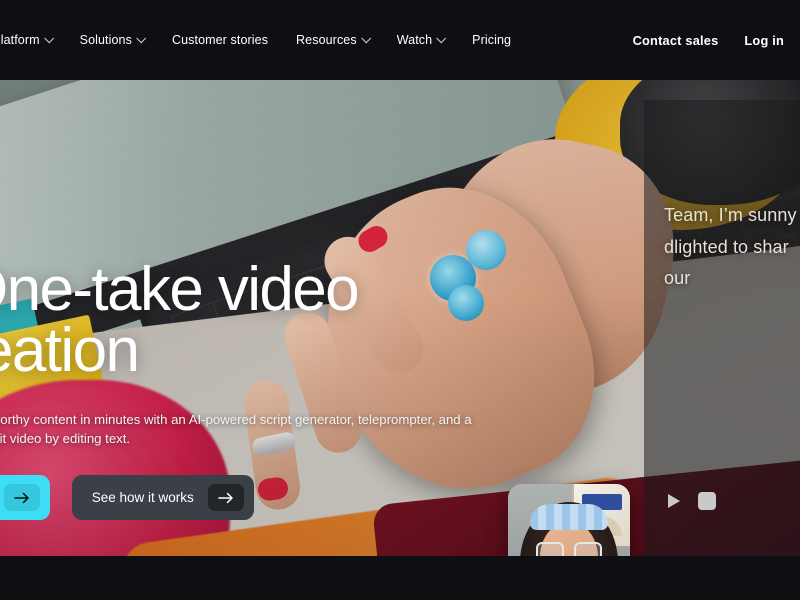 The width and height of the screenshot is (800, 600). I want to click on teleprompter-line-1: Team, I’m sunny, so click(730, 215).